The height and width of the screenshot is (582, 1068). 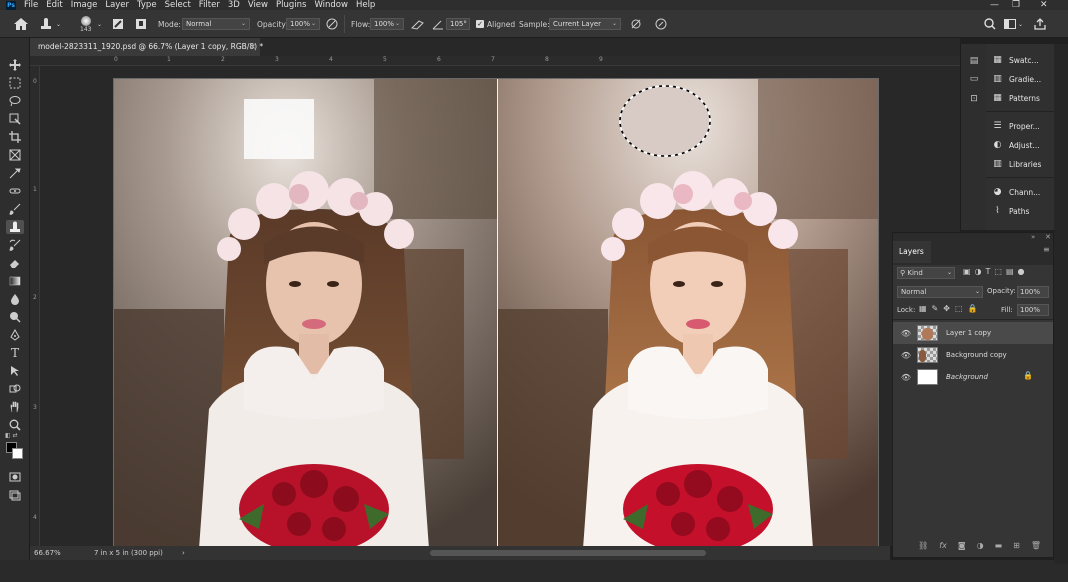 I want to click on new-layer-icon: ⊞, so click(x=1016, y=545).